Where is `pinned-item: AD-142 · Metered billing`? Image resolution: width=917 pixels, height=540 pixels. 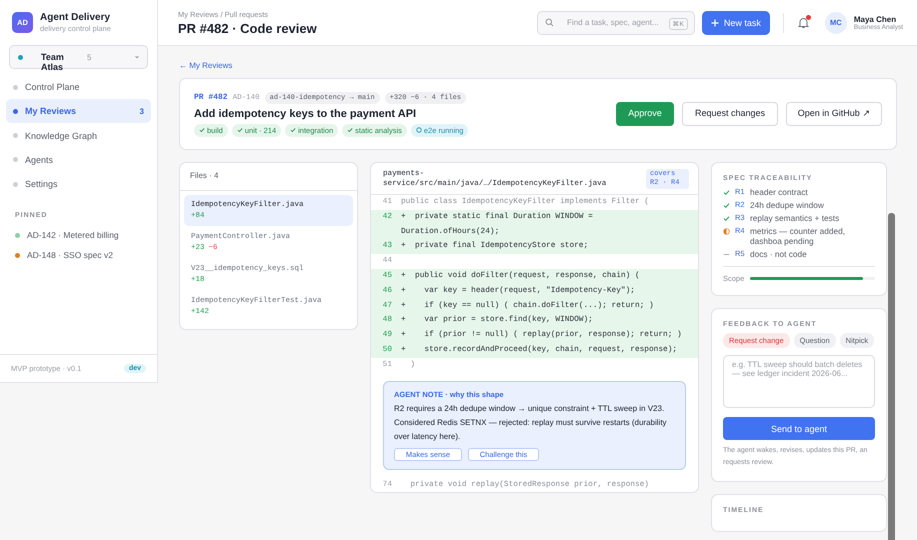 pinned-item: AD-142 · Metered billing is located at coordinates (73, 235).